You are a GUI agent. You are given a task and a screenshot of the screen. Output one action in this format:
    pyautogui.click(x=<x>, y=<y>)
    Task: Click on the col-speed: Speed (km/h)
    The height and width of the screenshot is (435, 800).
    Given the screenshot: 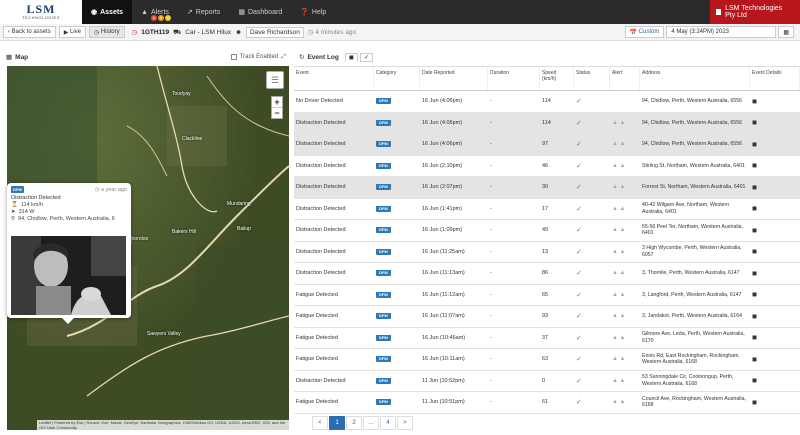 What is the action you would take?
    pyautogui.click(x=557, y=78)
    